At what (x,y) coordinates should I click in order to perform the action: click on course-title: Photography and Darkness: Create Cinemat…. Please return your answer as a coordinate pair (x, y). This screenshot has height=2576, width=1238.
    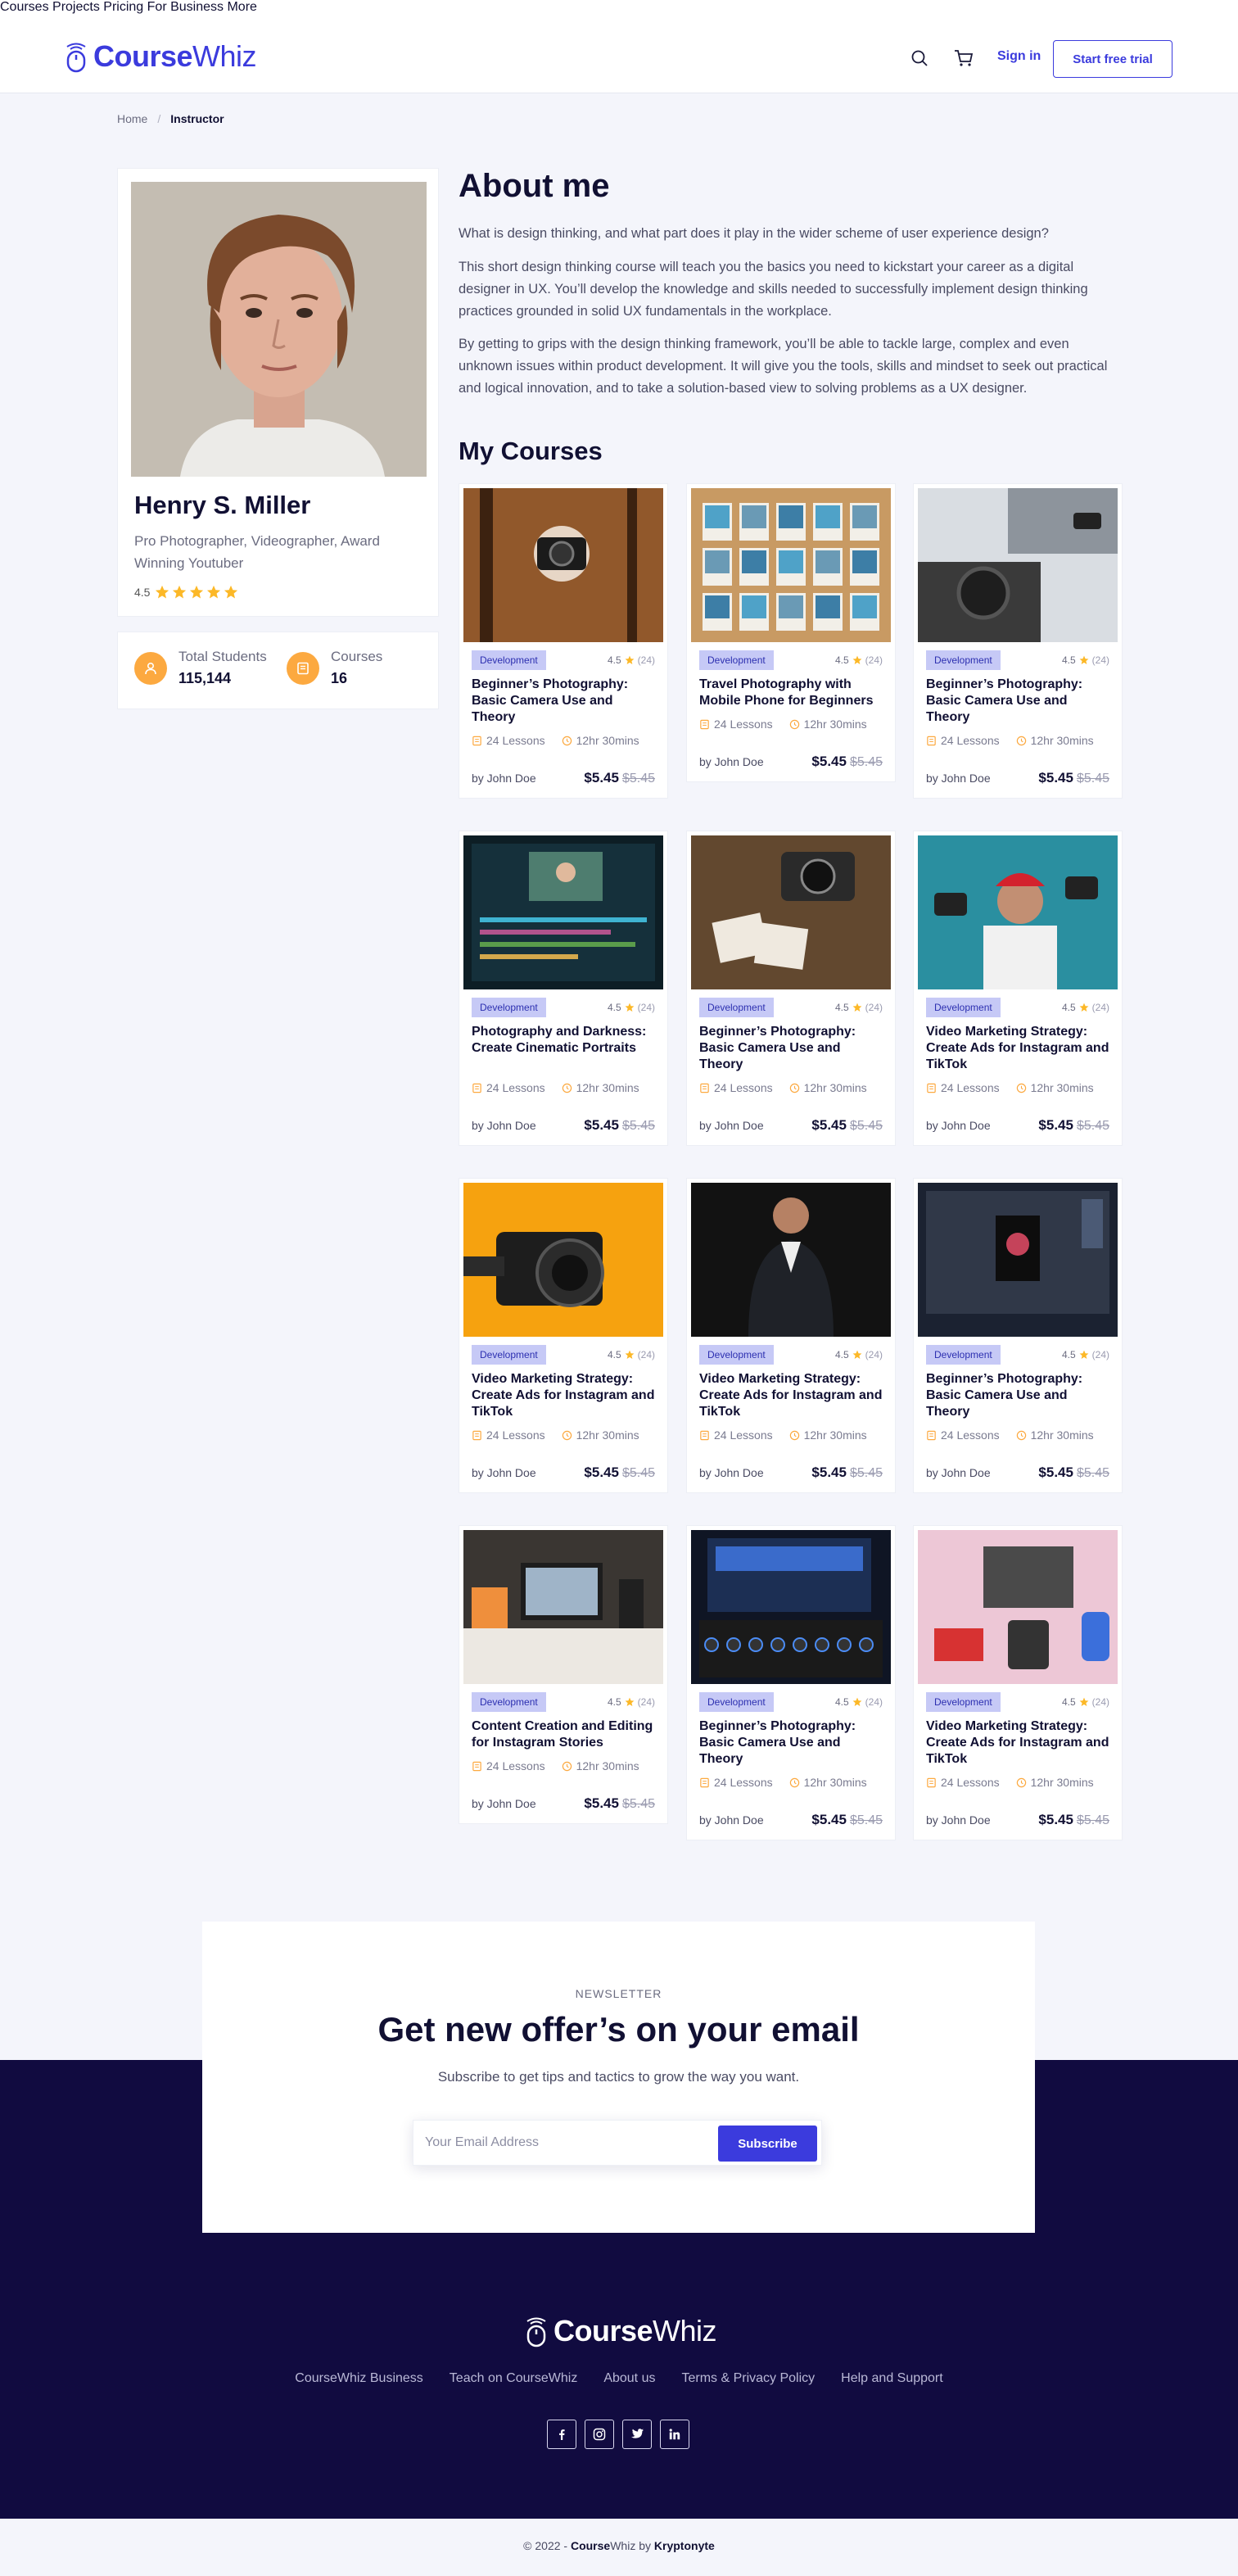
    Looking at the image, I should click on (565, 1040).